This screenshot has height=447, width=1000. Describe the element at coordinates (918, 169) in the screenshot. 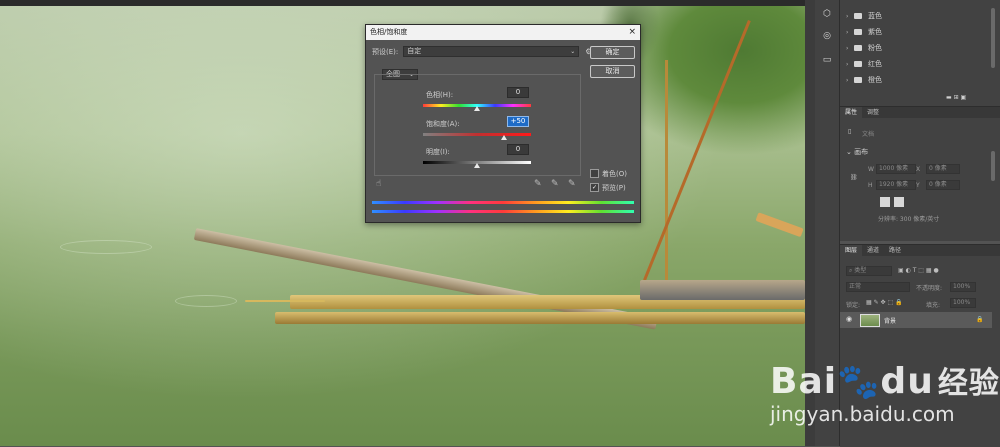

I see `x-label: X` at that location.